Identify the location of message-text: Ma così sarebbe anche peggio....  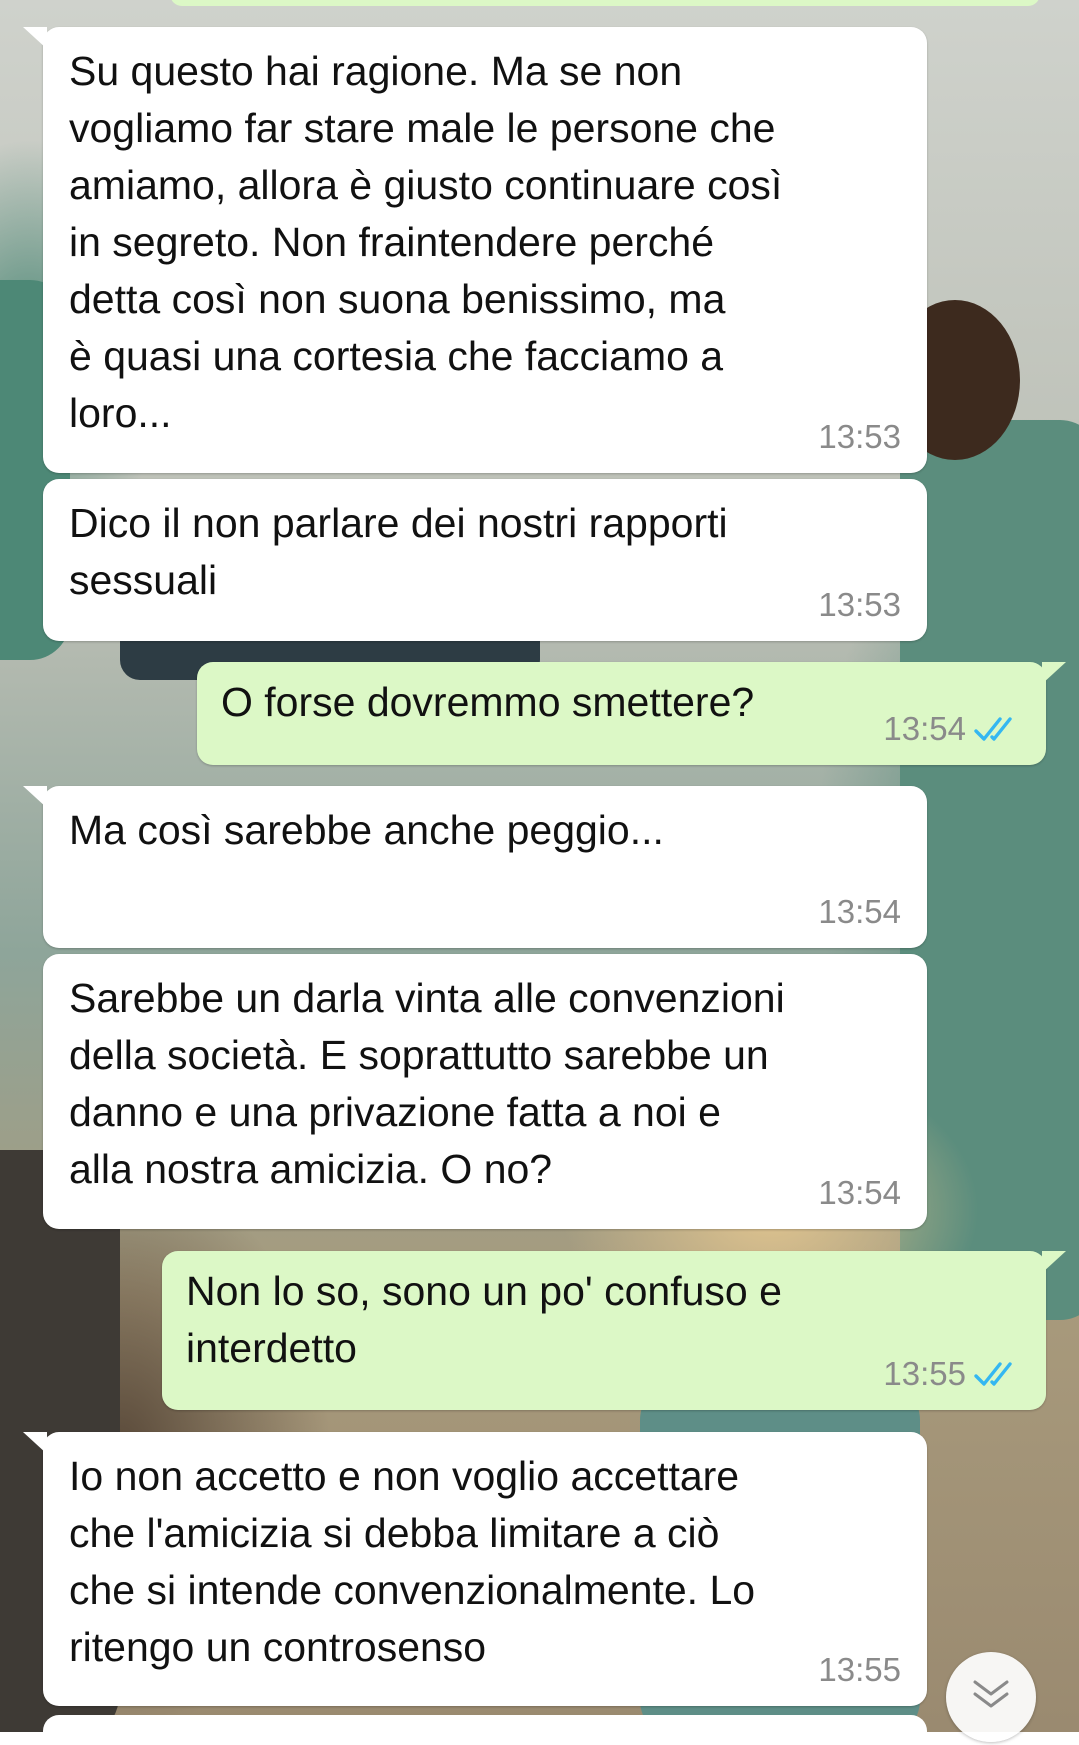
(366, 830).